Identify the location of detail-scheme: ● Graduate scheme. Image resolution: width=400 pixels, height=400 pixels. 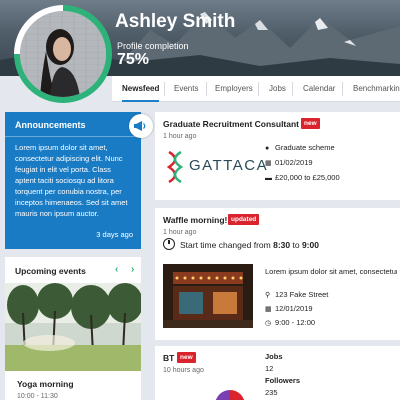
(300, 147).